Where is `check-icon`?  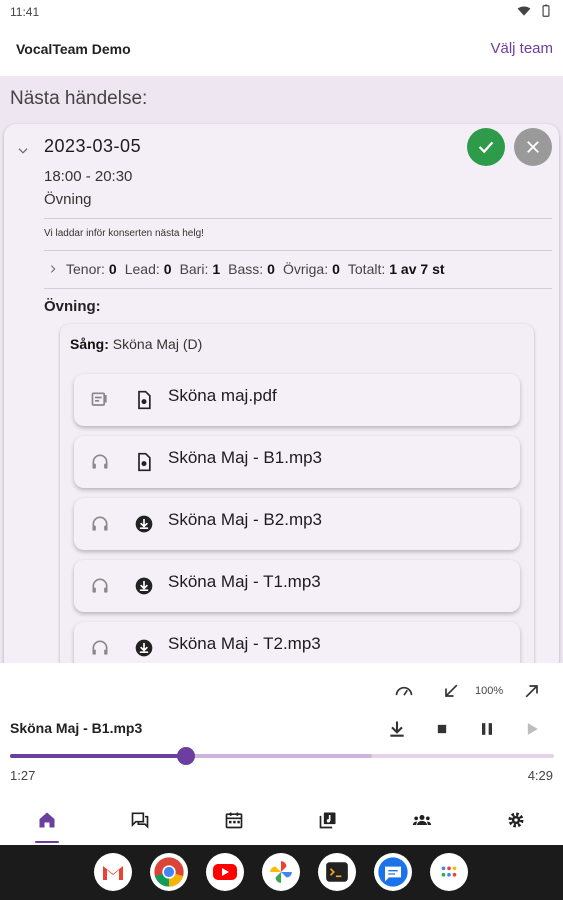 check-icon is located at coordinates (486, 147).